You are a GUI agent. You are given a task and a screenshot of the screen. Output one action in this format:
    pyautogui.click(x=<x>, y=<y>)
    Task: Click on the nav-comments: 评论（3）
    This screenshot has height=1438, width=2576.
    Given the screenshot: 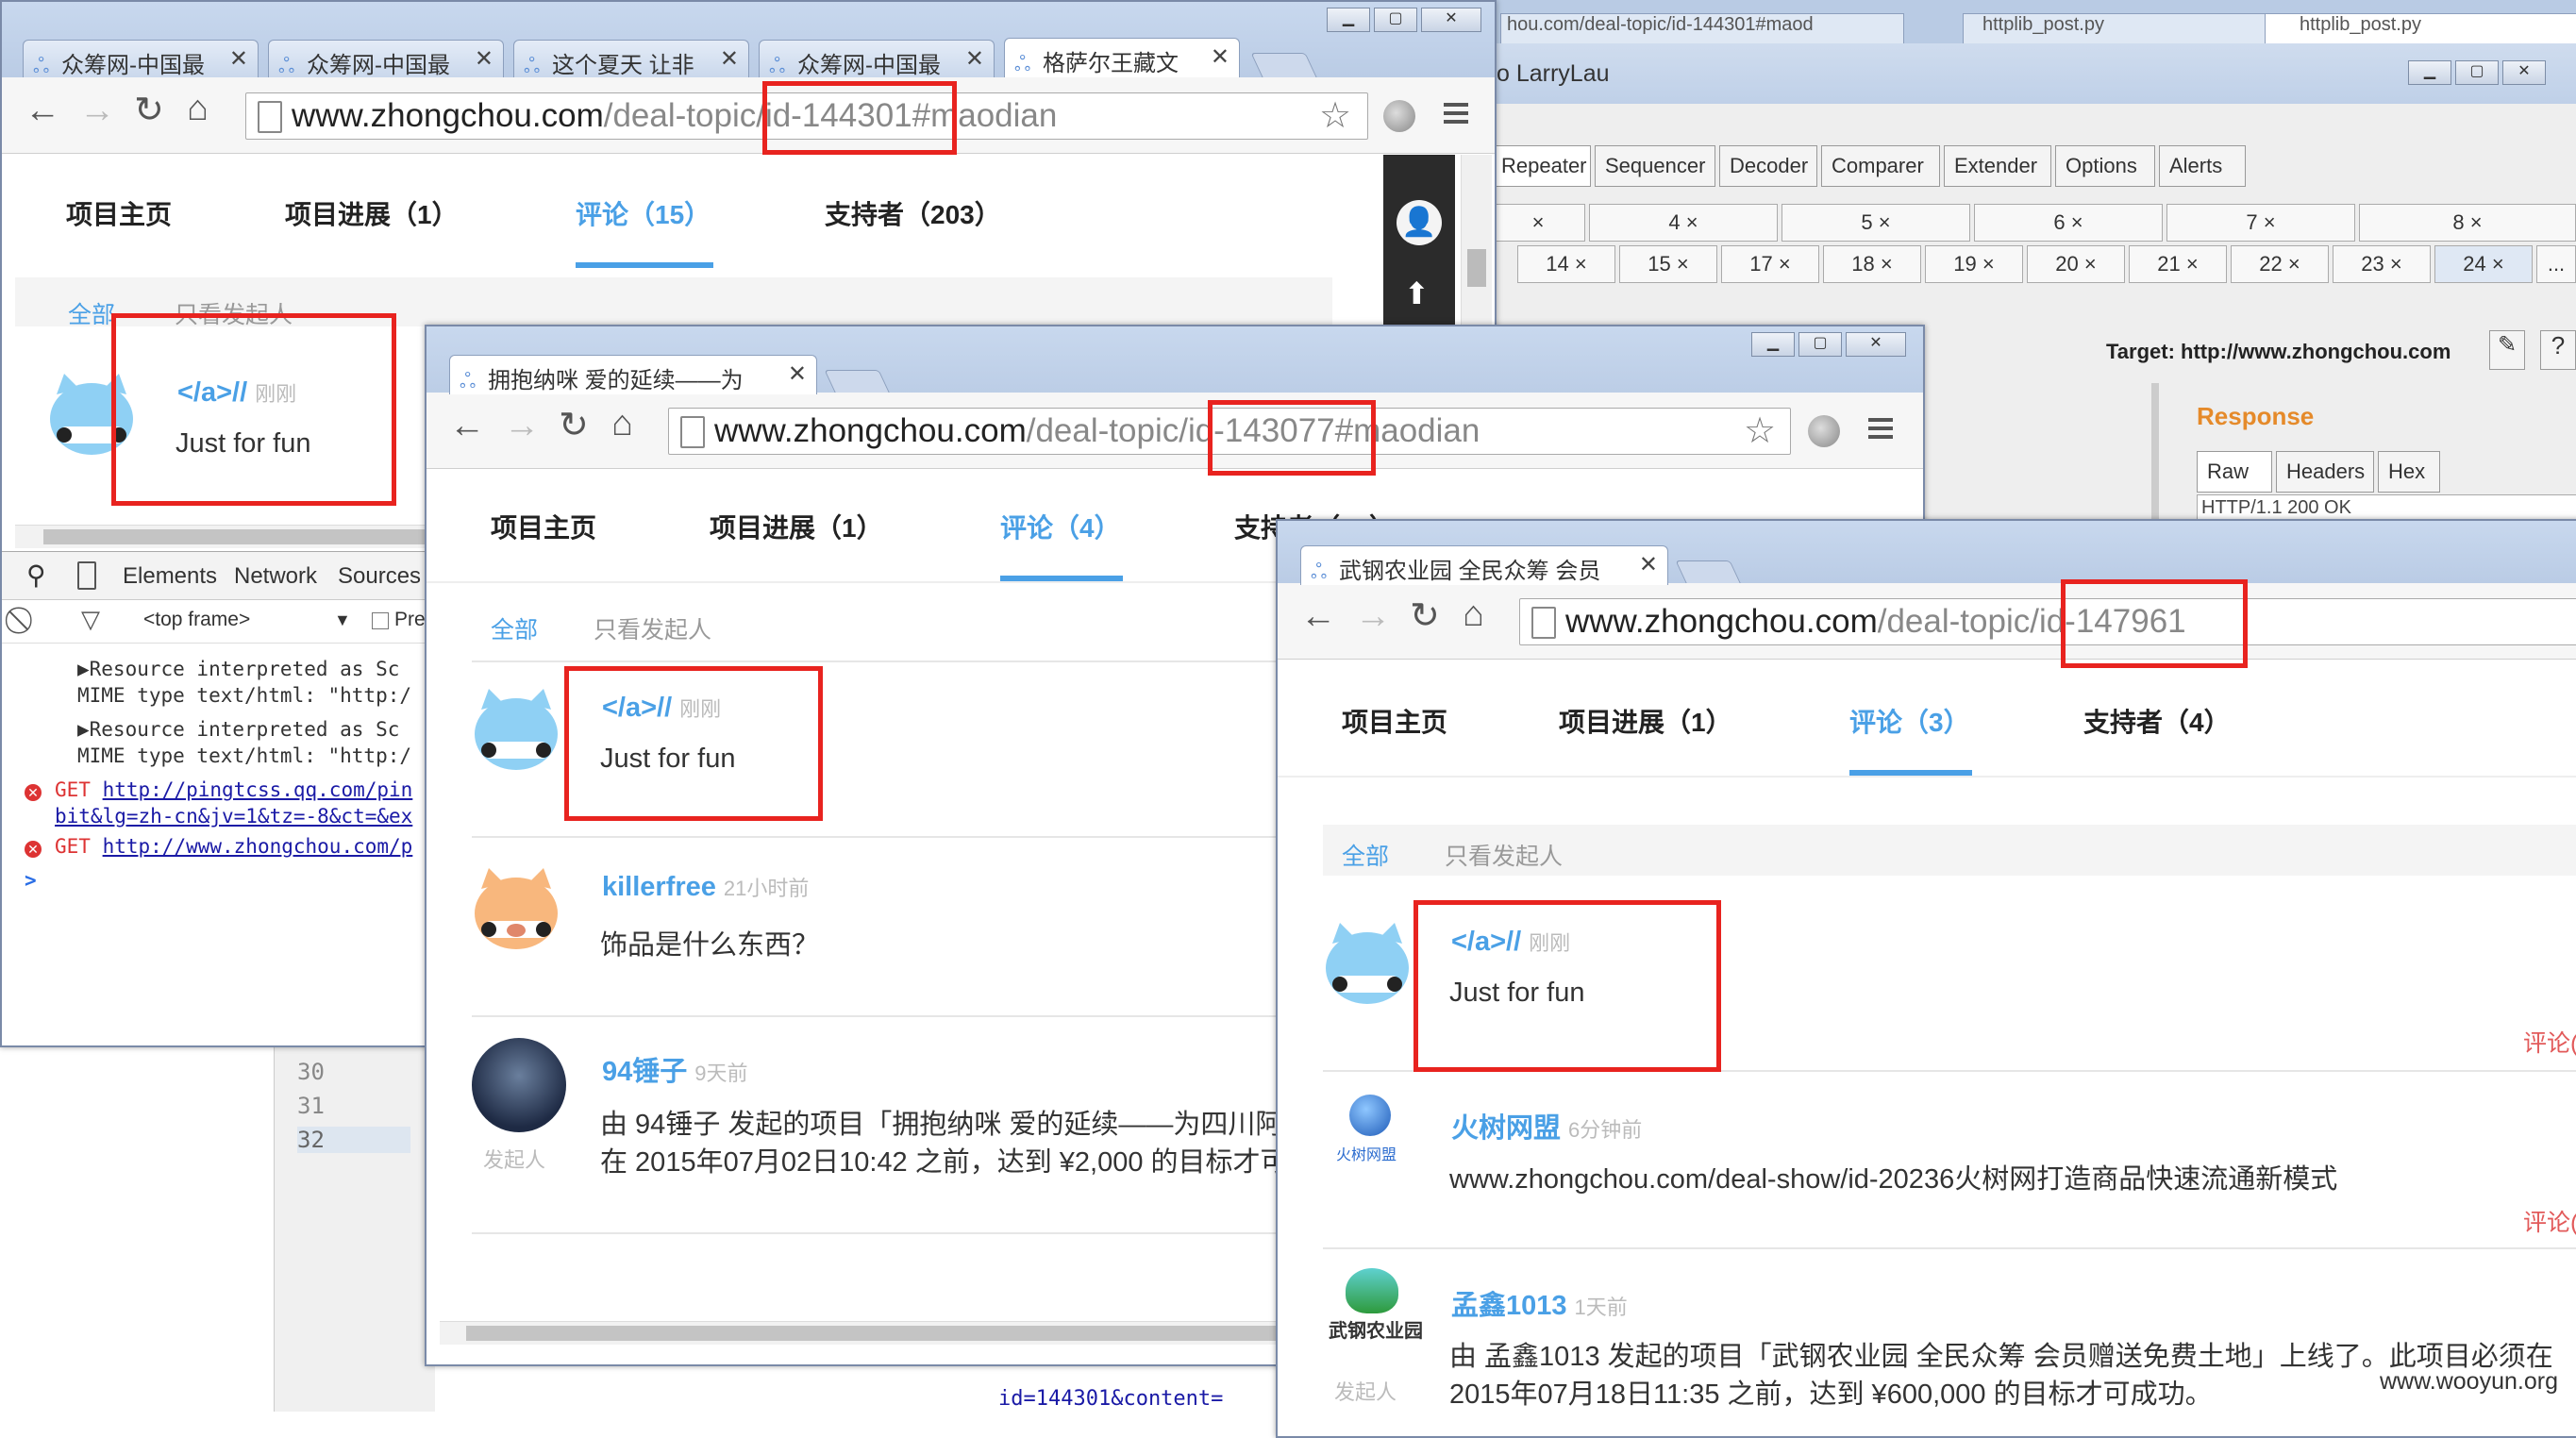 What is the action you would take?
    pyautogui.click(x=1909, y=721)
    